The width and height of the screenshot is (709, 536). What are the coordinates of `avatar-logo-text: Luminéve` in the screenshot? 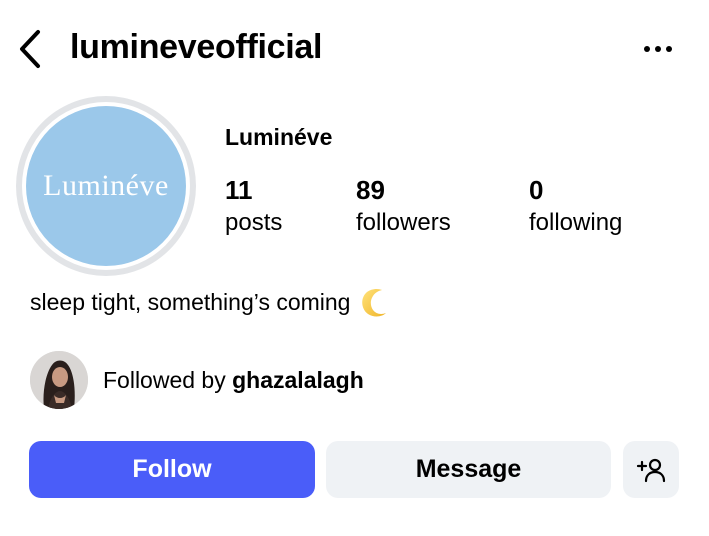 It's located at (106, 185).